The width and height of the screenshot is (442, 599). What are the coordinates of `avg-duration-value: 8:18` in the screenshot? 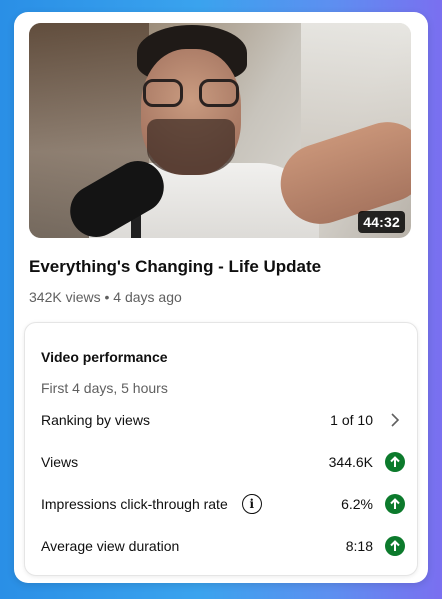 It's located at (359, 546).